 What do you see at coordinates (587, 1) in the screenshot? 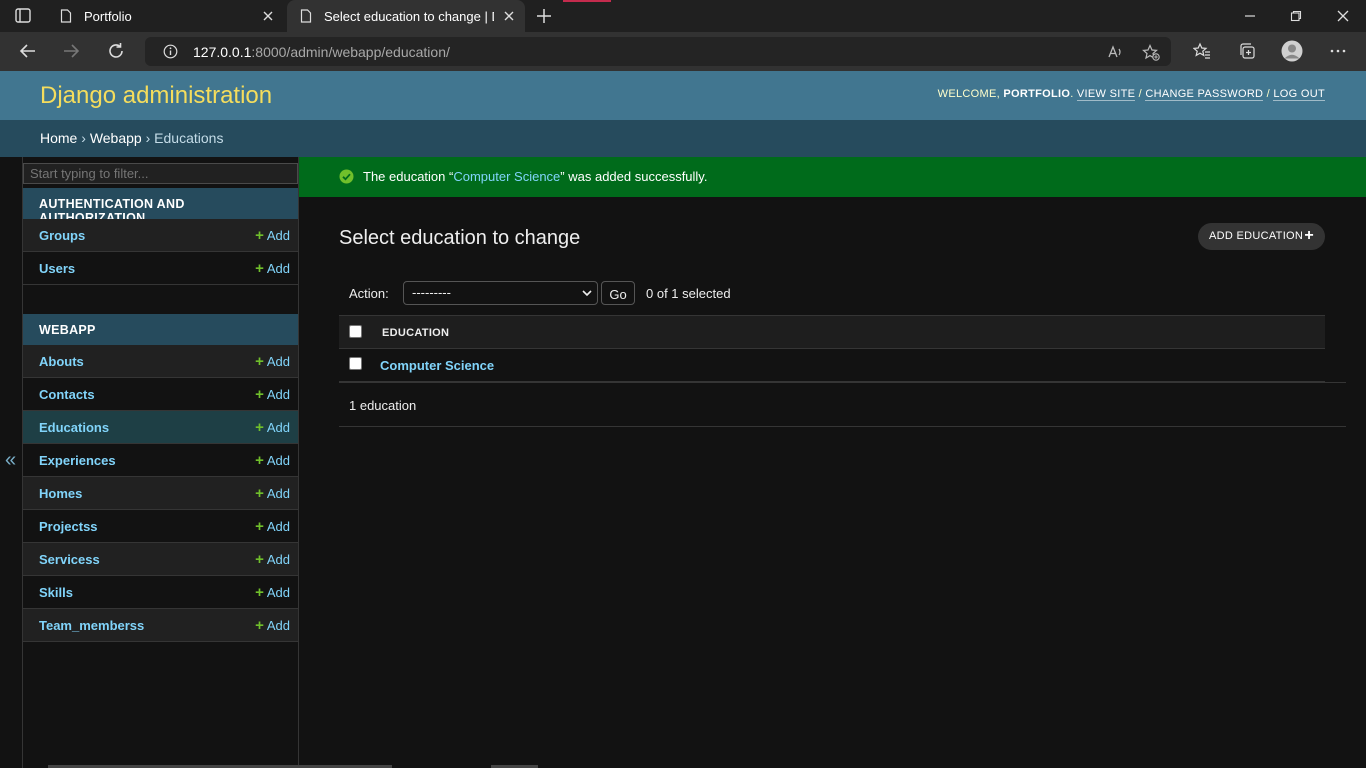
I see `tab-indicator` at bounding box center [587, 1].